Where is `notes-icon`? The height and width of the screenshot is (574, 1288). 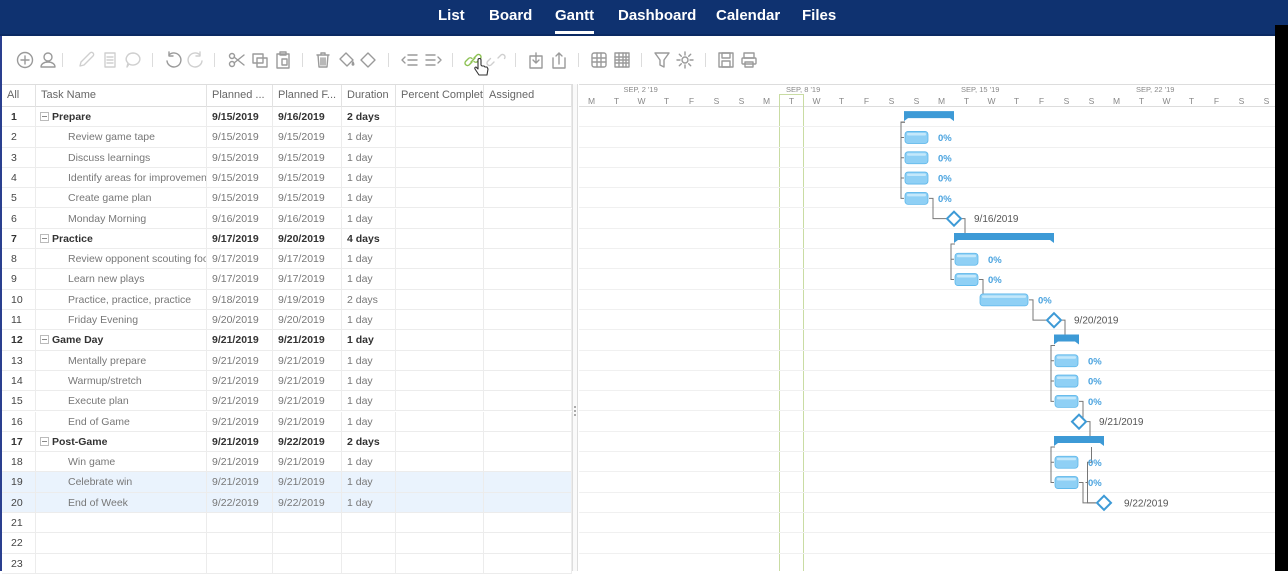
notes-icon is located at coordinates (110, 60).